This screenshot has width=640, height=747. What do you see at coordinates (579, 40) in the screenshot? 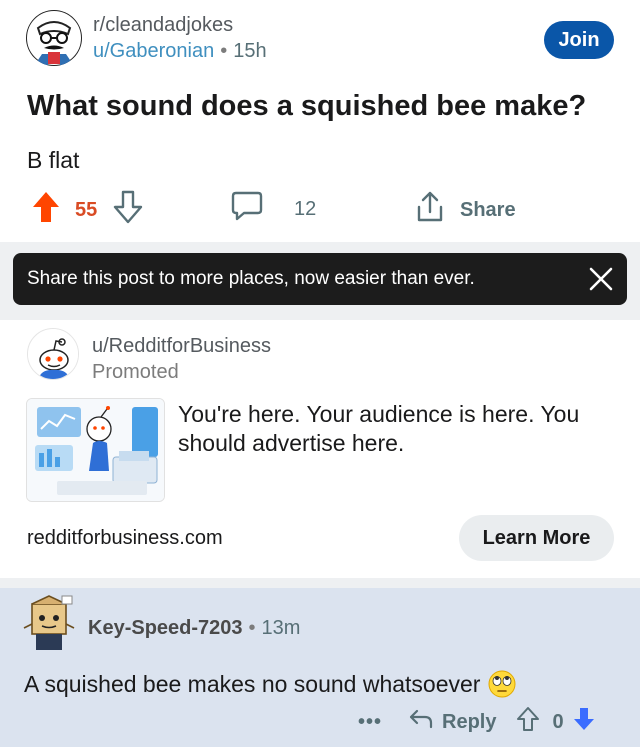
I see `join-button: Join` at bounding box center [579, 40].